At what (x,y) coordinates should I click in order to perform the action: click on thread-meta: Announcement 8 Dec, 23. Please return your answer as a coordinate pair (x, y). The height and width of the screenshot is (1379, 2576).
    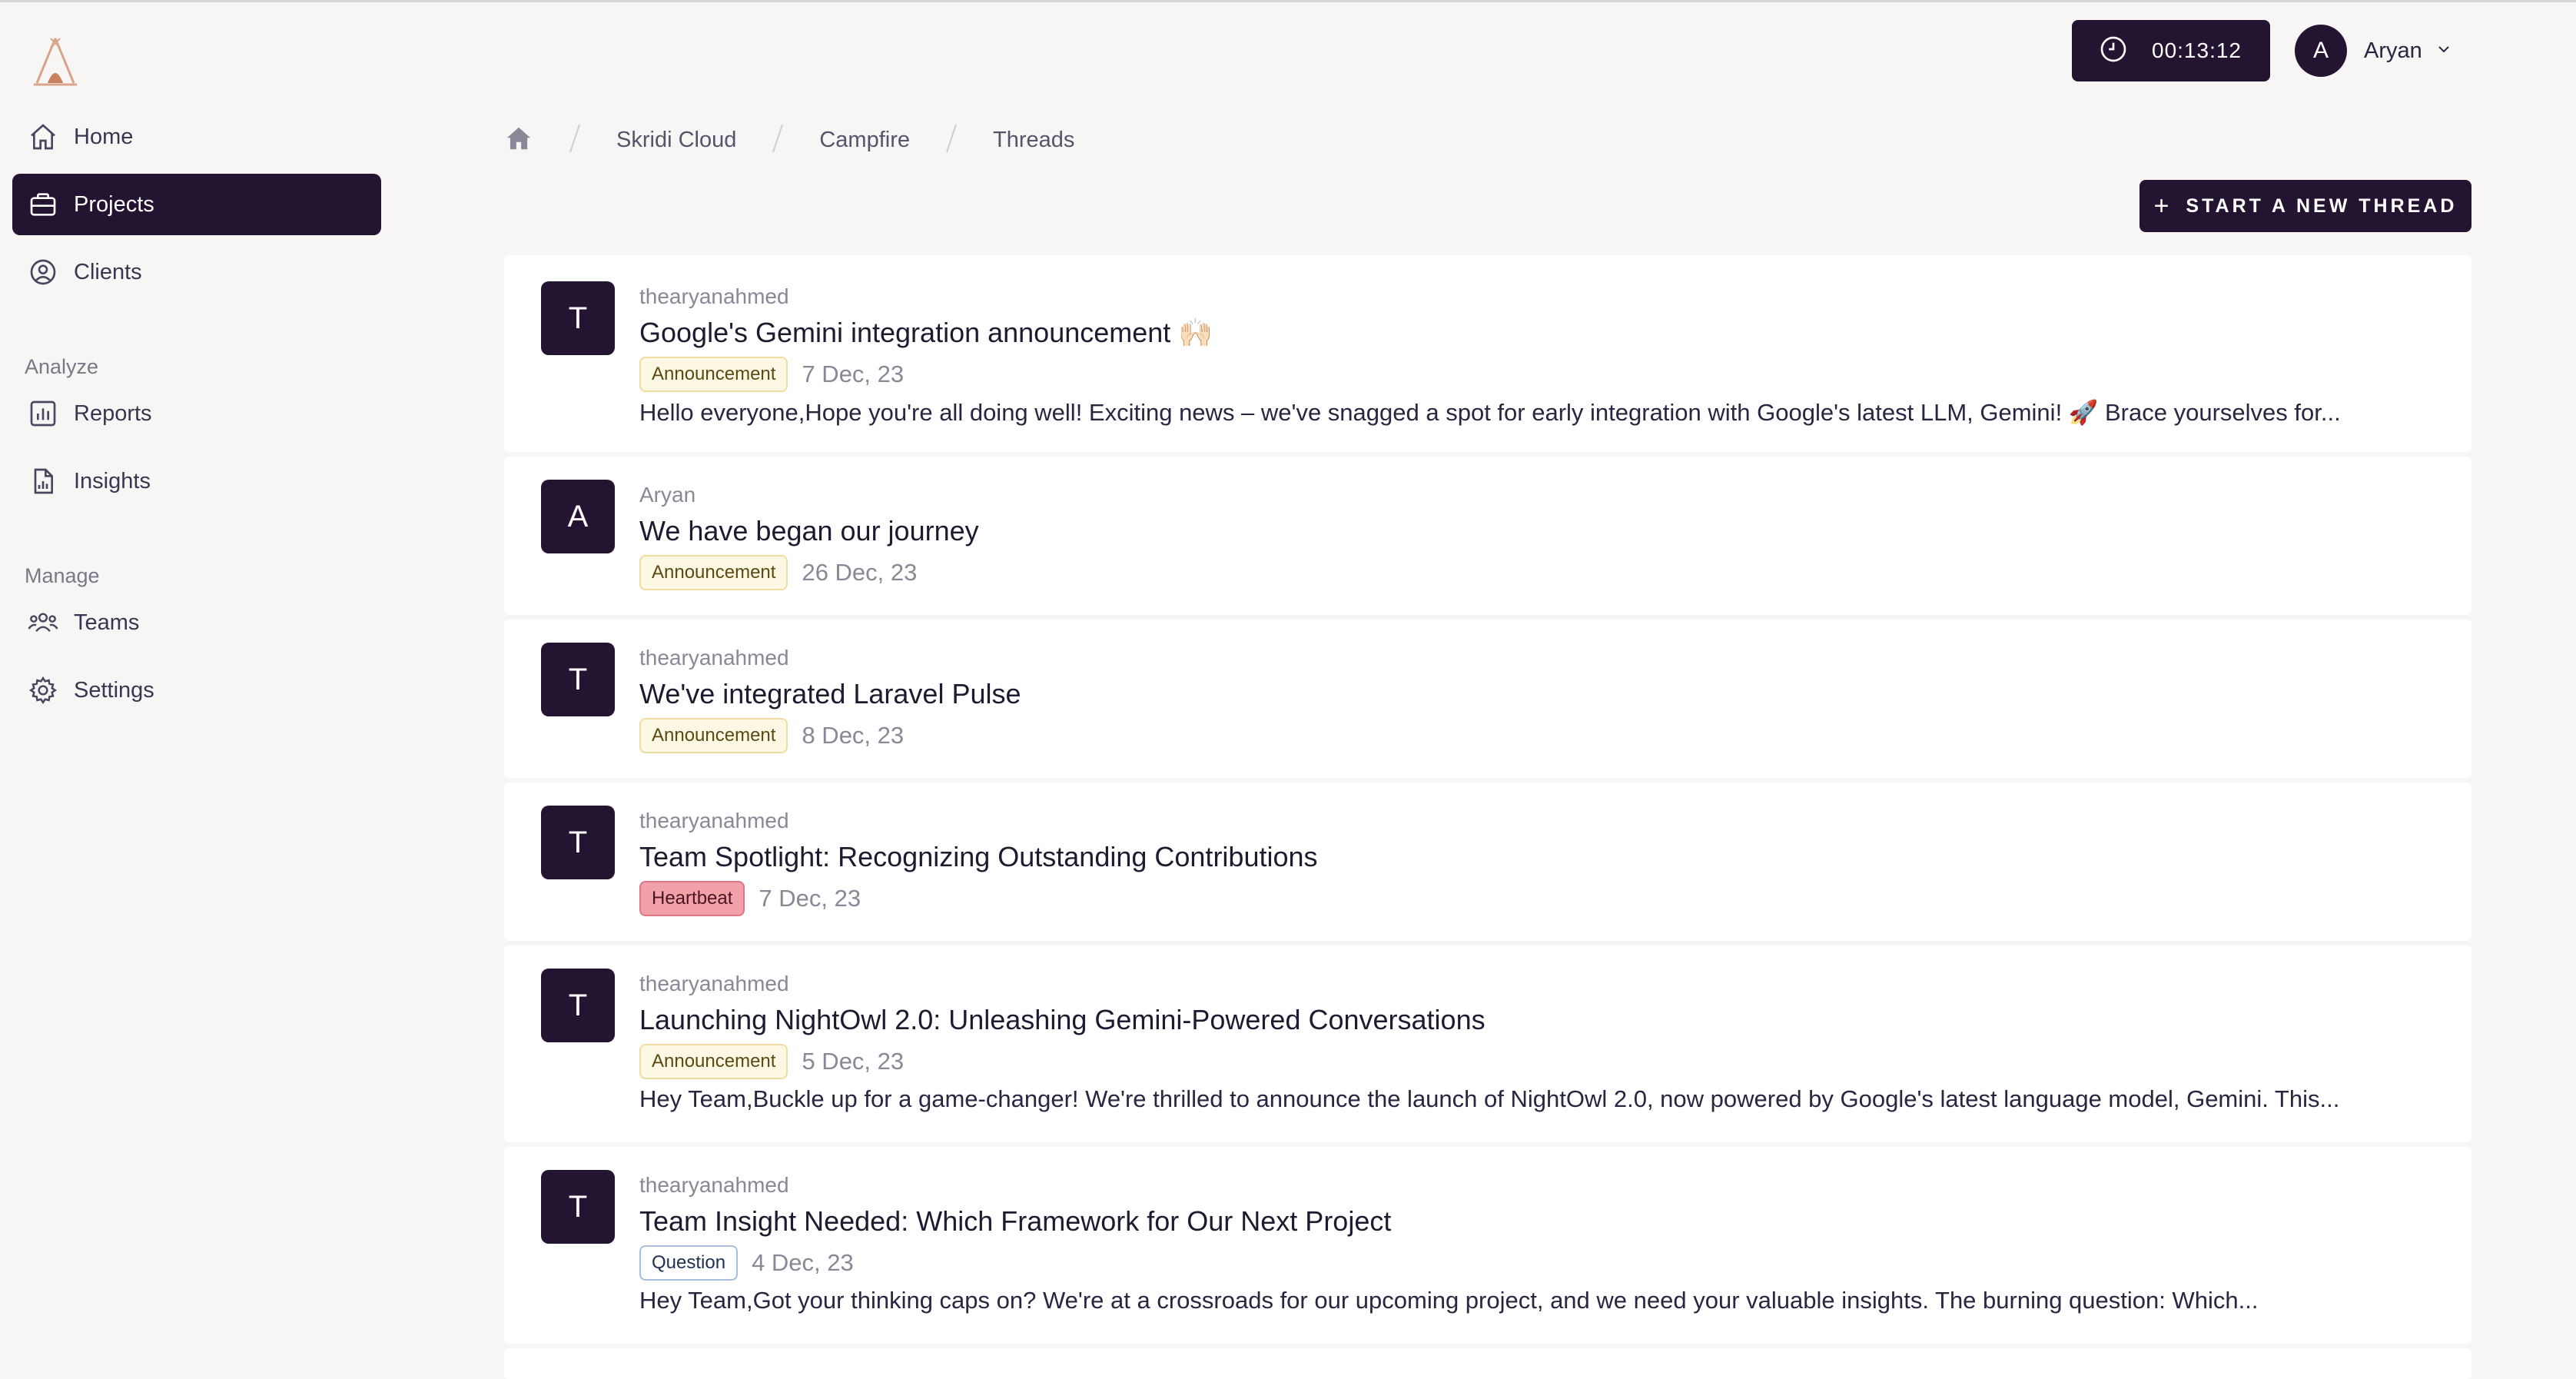
    Looking at the image, I should click on (771, 735).